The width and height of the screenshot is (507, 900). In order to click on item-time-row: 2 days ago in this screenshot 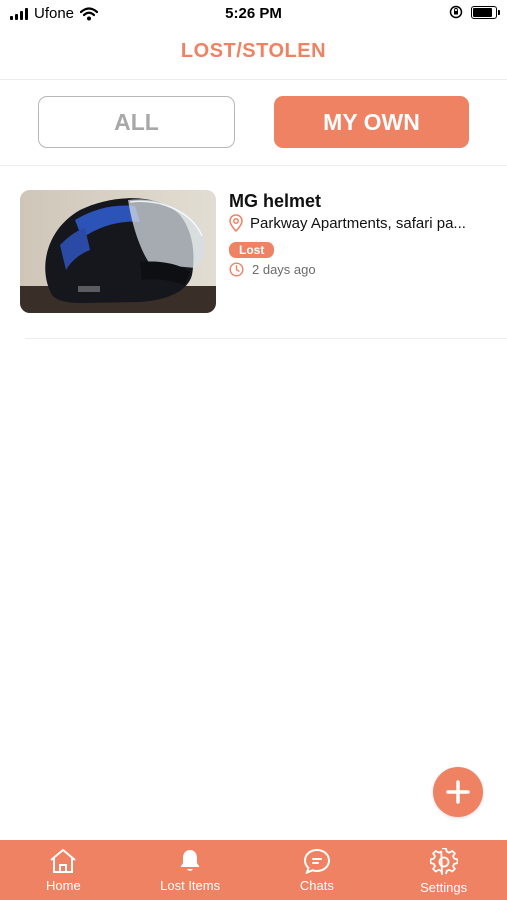, I will do `click(272, 269)`.